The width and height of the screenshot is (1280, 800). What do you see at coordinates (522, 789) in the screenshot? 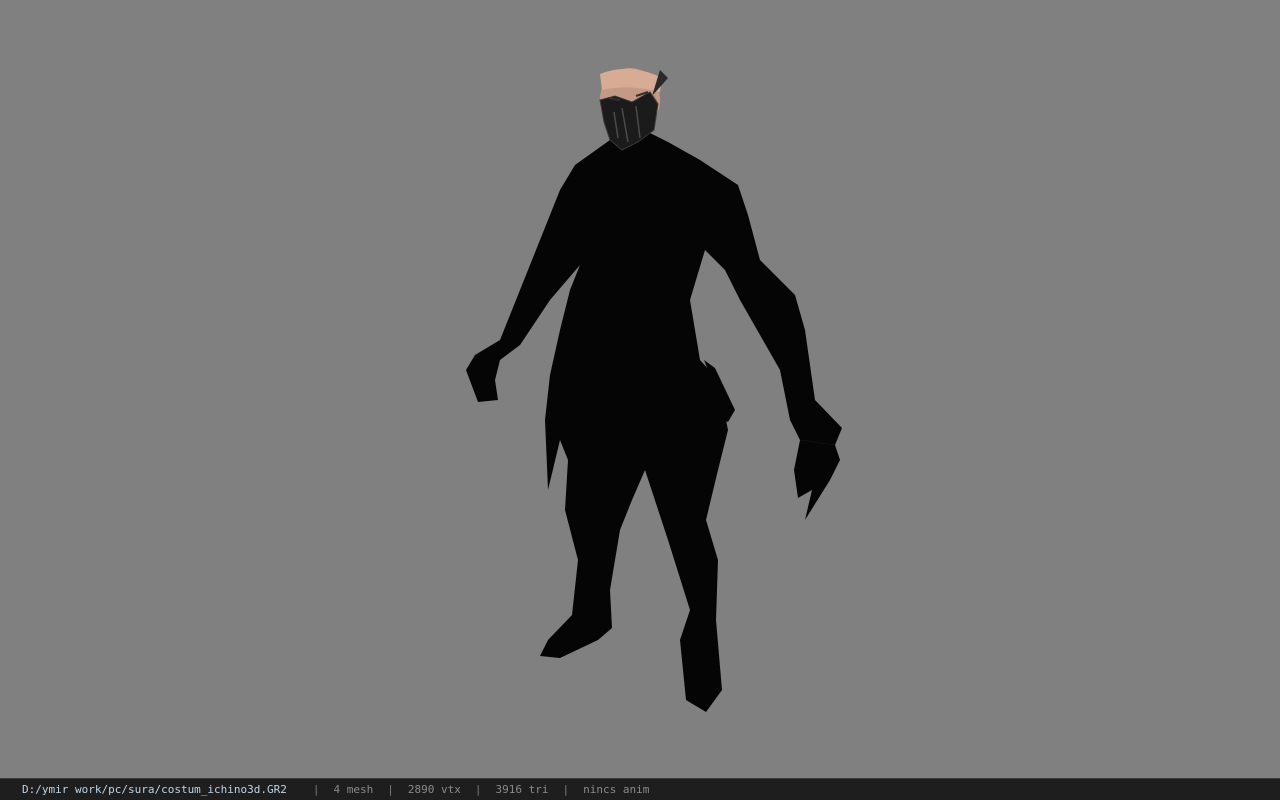
I see `triangle-count: 3916 tri` at bounding box center [522, 789].